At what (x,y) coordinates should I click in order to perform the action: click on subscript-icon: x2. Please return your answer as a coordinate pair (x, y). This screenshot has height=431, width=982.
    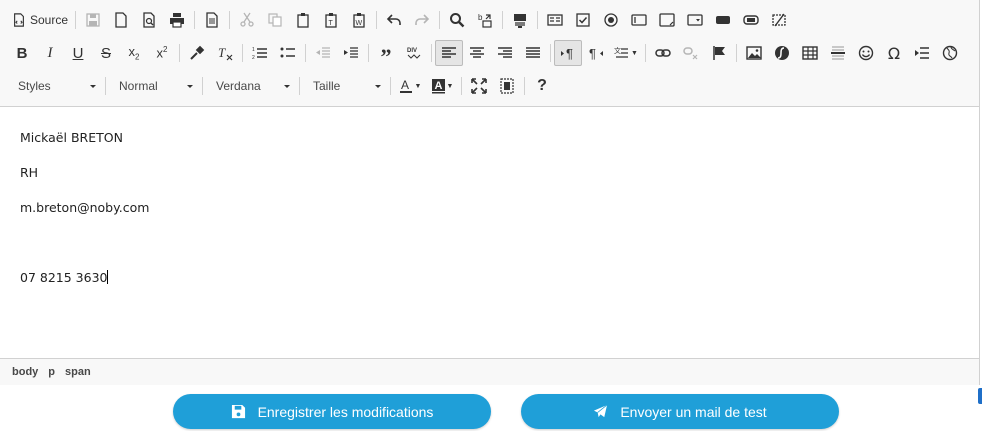
    Looking at the image, I should click on (134, 53).